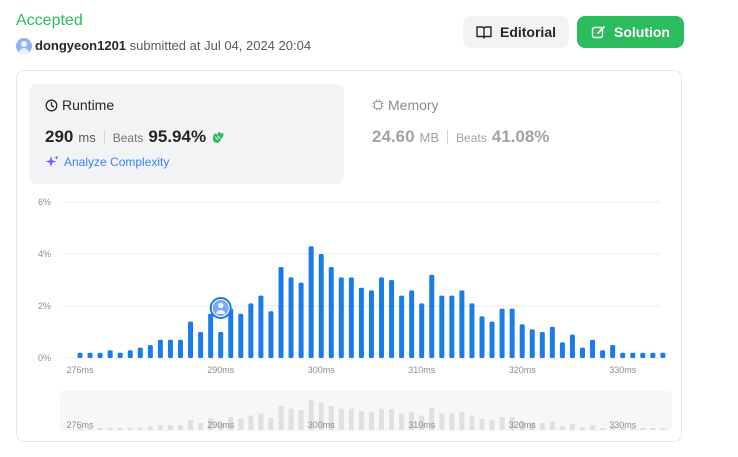  I want to click on mini-x-tick-label: 276ms, so click(80, 425).